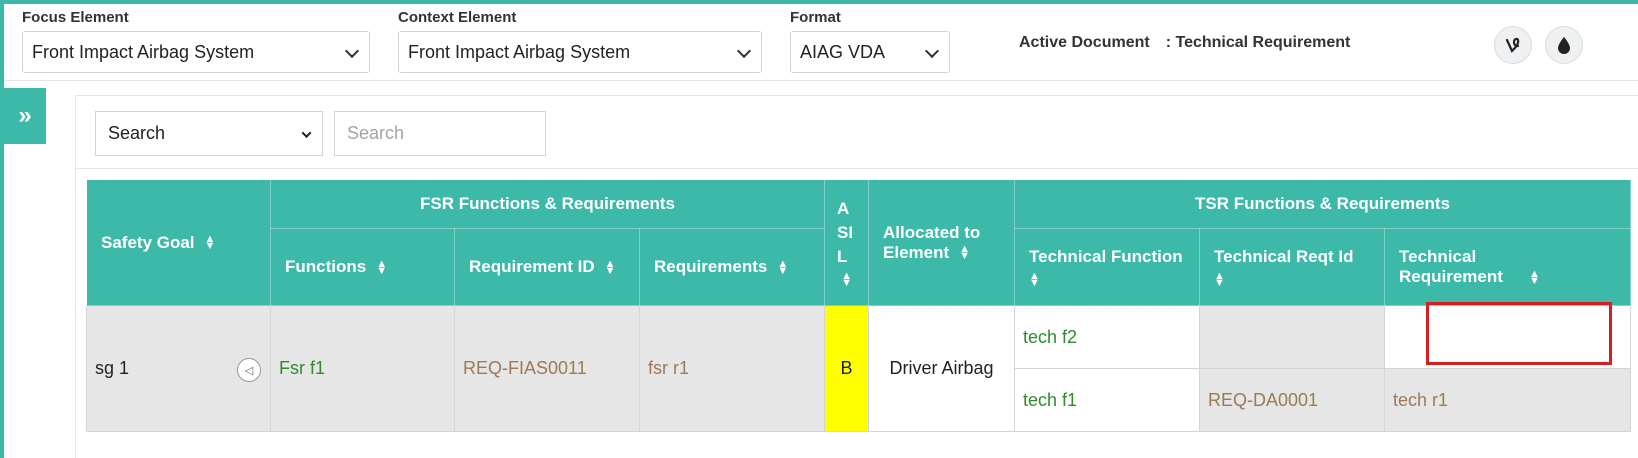 Image resolution: width=1638 pixels, height=458 pixels. Describe the element at coordinates (362, 267) in the screenshot. I see `col-functions: Functions ▲ ▼` at that location.